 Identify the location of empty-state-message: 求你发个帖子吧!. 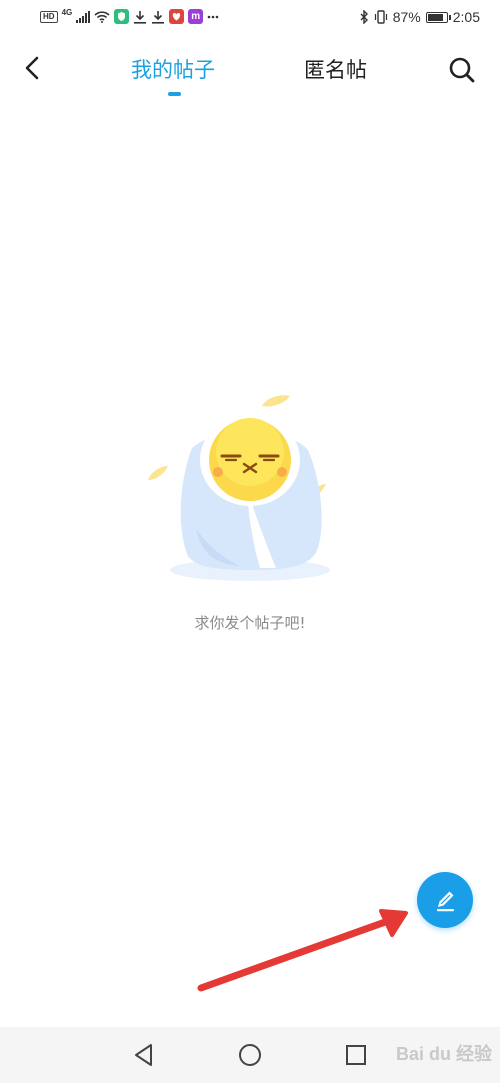
(250, 623).